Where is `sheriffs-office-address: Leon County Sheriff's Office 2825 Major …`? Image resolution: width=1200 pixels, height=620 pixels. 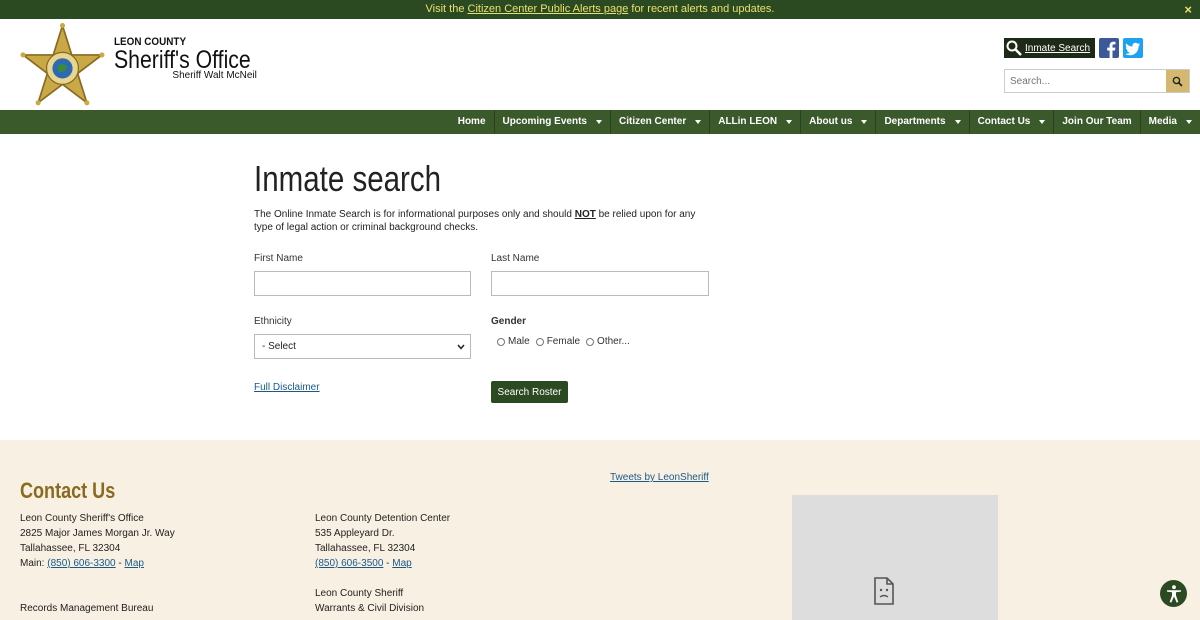 sheriffs-office-address: Leon County Sheriff's Office 2825 Major … is located at coordinates (97, 541).